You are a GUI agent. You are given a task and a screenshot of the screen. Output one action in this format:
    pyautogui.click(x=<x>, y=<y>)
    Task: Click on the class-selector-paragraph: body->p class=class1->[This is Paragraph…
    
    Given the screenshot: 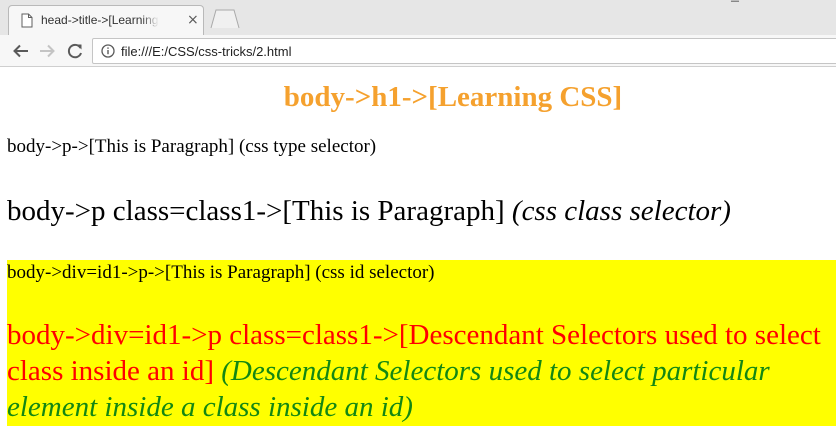 What is the action you would take?
    pyautogui.click(x=369, y=211)
    